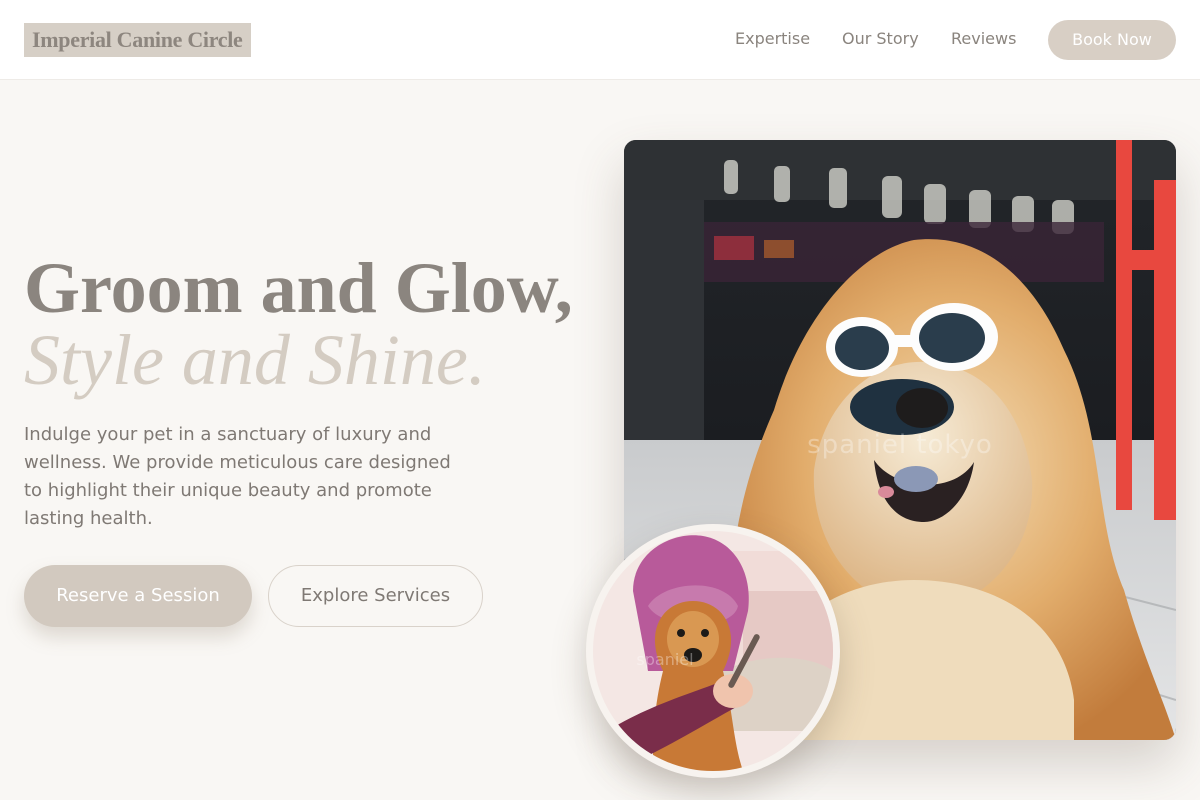 Image resolution: width=1200 pixels, height=800 pixels. Describe the element at coordinates (138, 596) in the screenshot. I see `reserve-session-button: Reserve a Session` at that location.